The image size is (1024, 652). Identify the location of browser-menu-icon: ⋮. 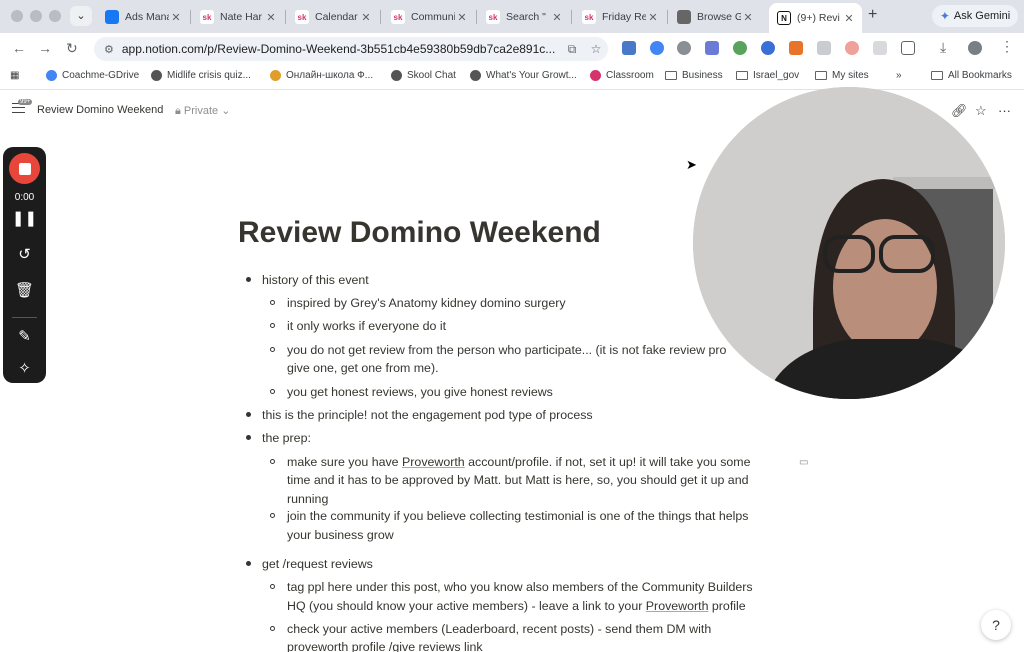
(1007, 46).